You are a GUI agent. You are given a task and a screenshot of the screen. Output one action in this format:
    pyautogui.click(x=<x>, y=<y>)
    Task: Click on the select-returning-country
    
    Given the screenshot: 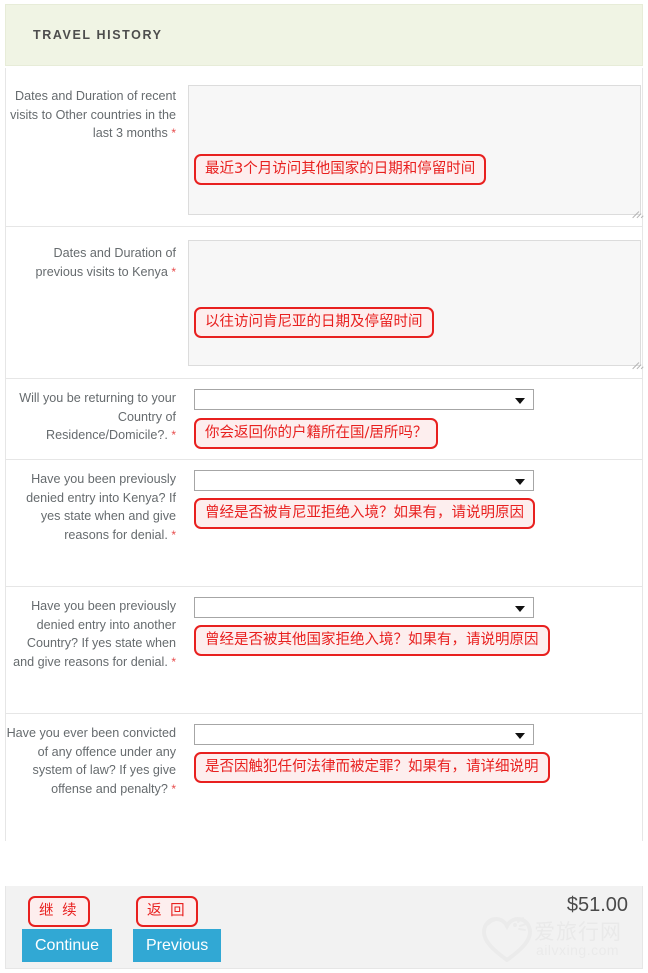 What is the action you would take?
    pyautogui.click(x=364, y=399)
    